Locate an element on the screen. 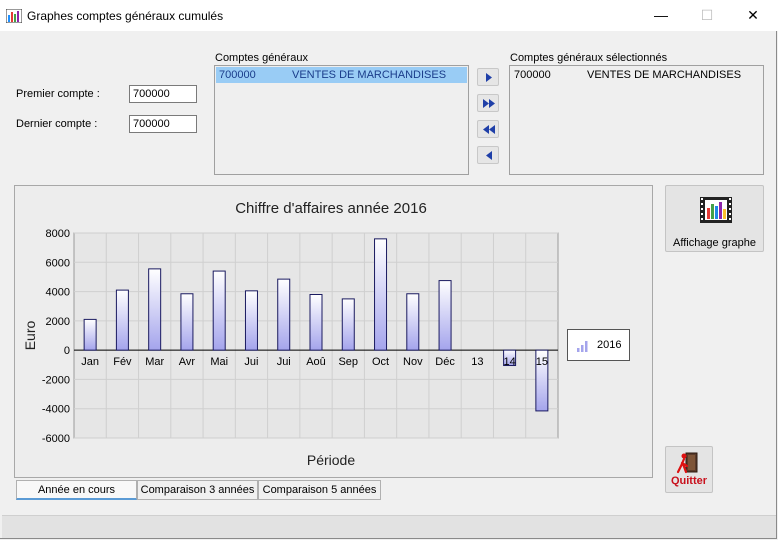 This screenshot has height=540, width=778. window-title: Graphes comptes généraux cumulés is located at coordinates (125, 16).